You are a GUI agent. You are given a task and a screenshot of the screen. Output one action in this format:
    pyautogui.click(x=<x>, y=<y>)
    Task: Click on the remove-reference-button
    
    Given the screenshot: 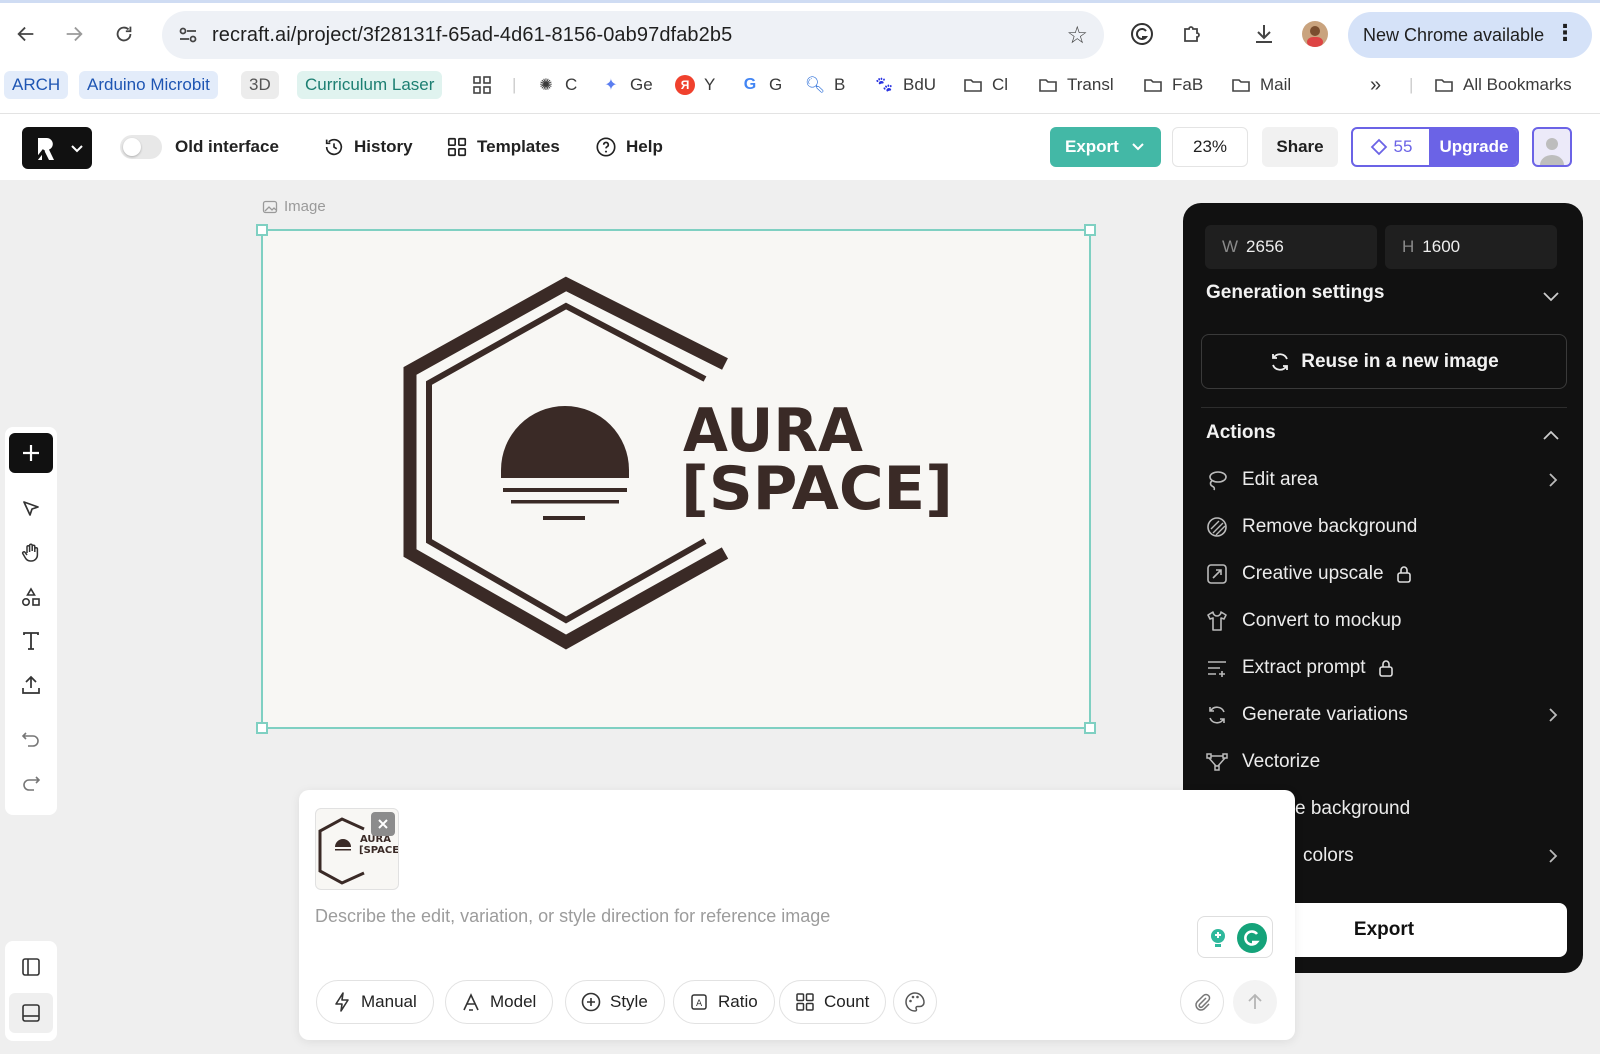 What is the action you would take?
    pyautogui.click(x=383, y=824)
    